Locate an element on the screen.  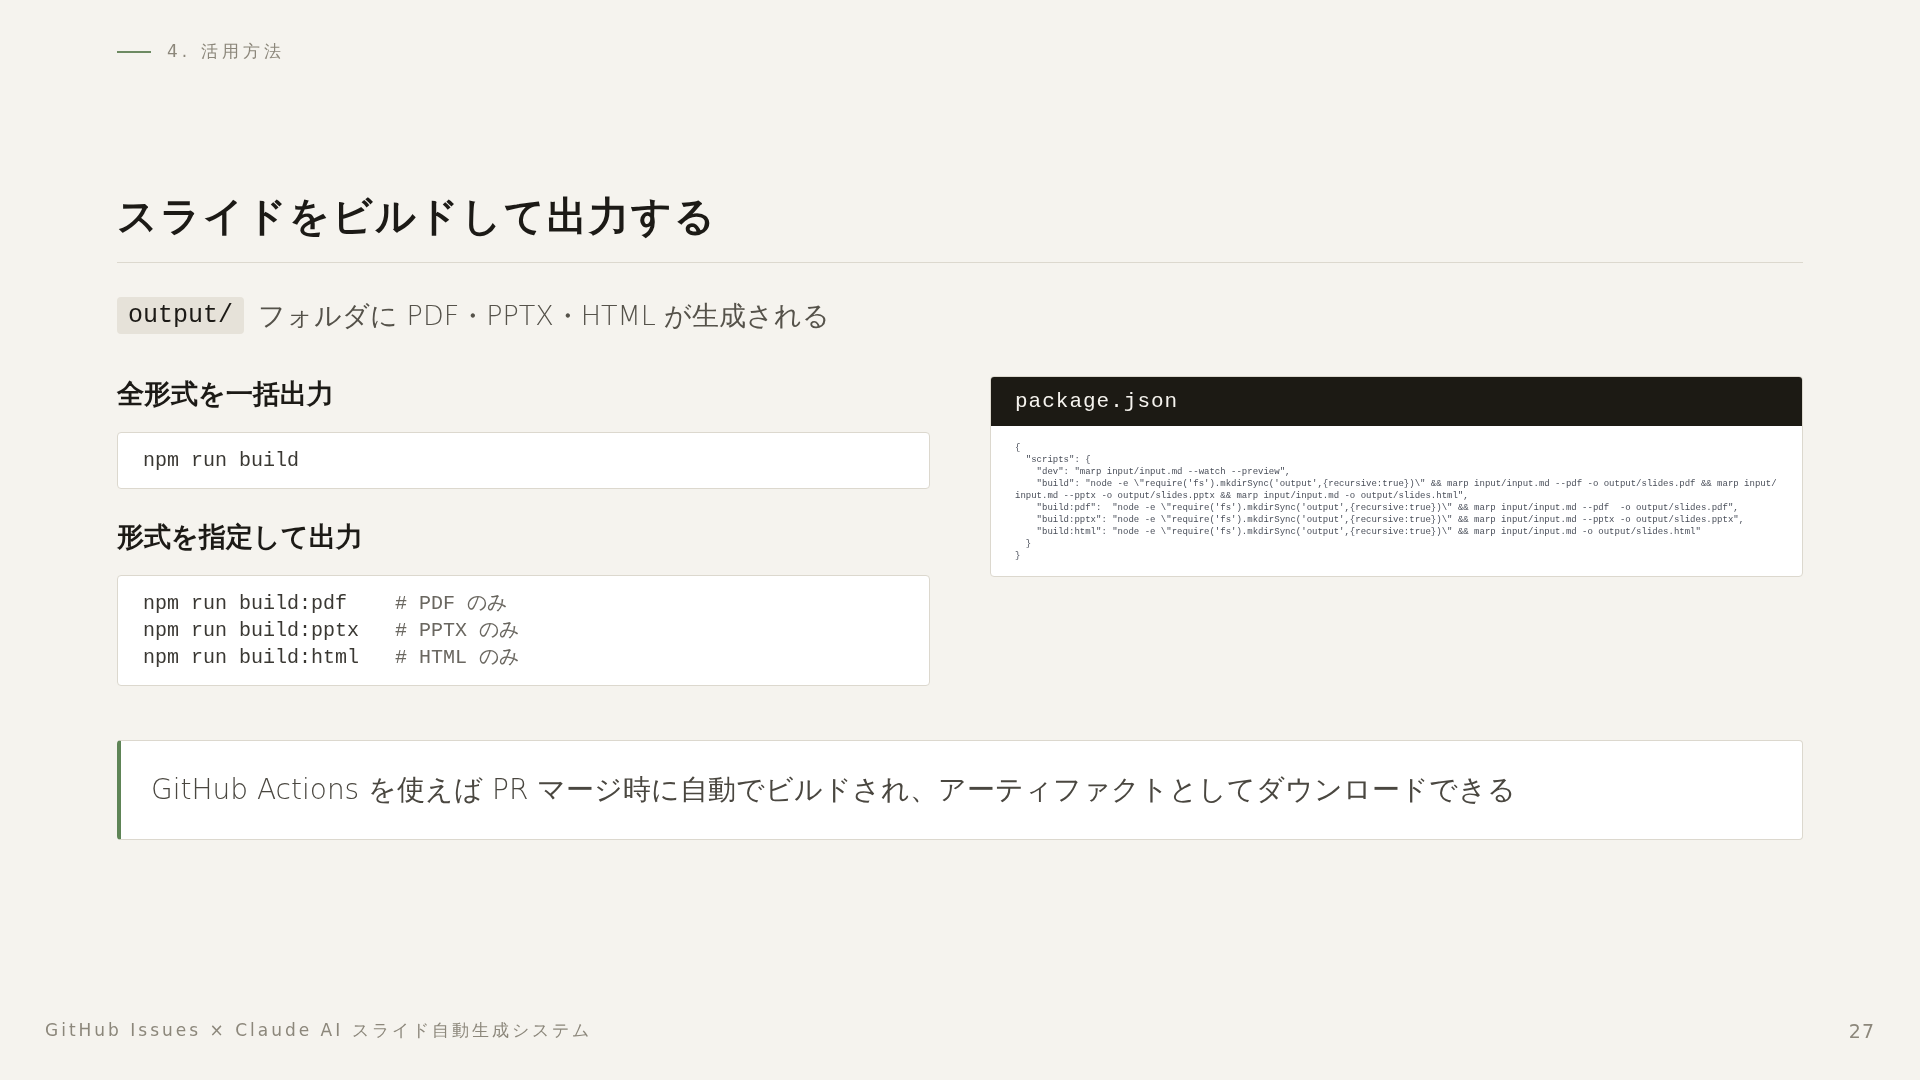
filename: package.json is located at coordinates (1097, 401).